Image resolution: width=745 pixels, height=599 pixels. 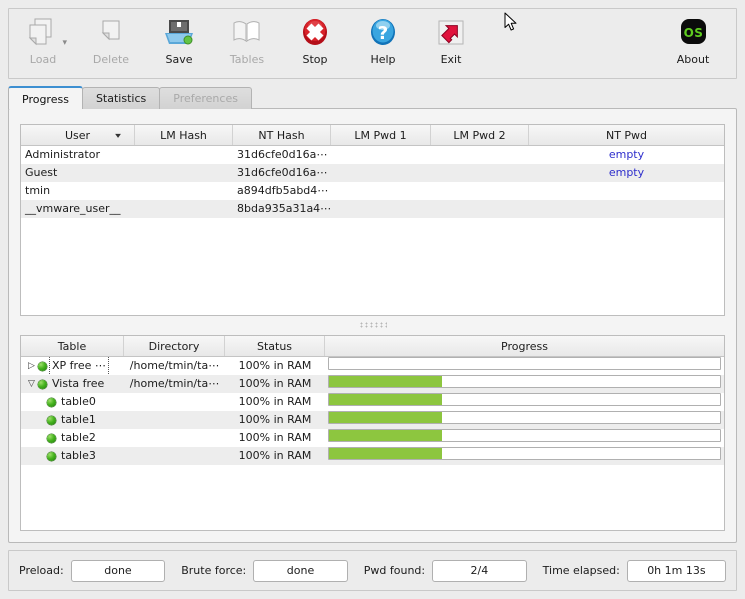 I want to click on about-os-icon: OS, so click(x=693, y=32).